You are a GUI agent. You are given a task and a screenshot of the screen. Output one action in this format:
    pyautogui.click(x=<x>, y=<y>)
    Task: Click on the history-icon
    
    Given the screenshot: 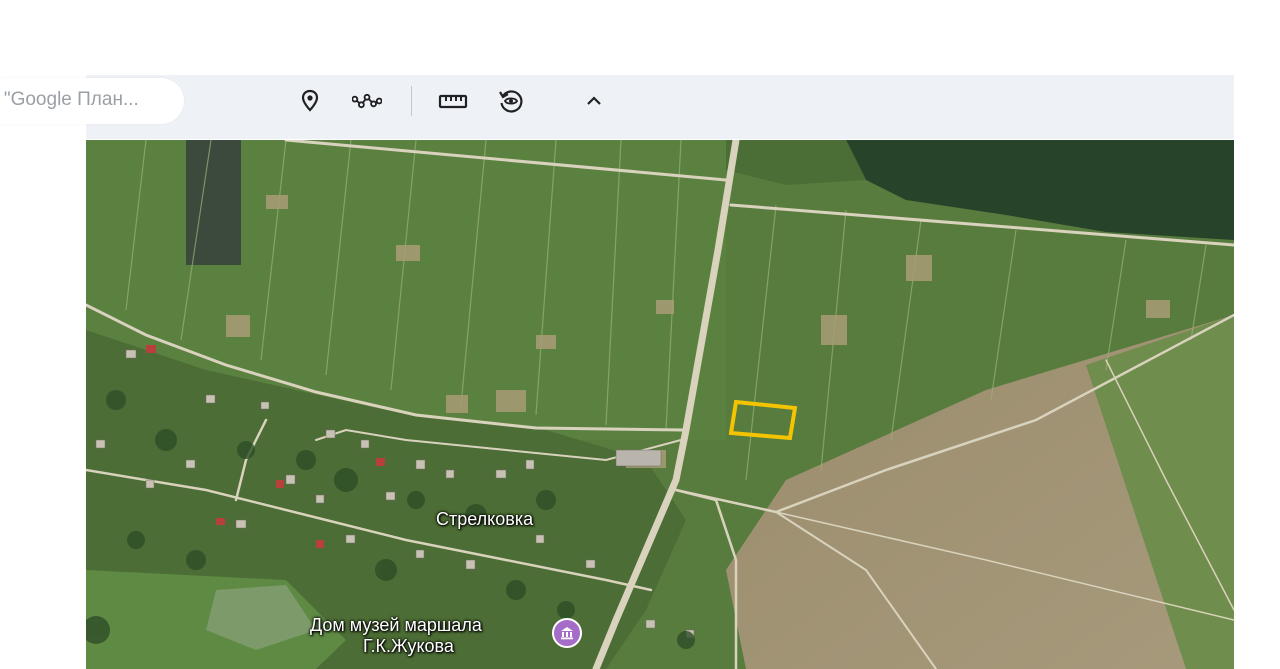 What is the action you would take?
    pyautogui.click(x=511, y=101)
    